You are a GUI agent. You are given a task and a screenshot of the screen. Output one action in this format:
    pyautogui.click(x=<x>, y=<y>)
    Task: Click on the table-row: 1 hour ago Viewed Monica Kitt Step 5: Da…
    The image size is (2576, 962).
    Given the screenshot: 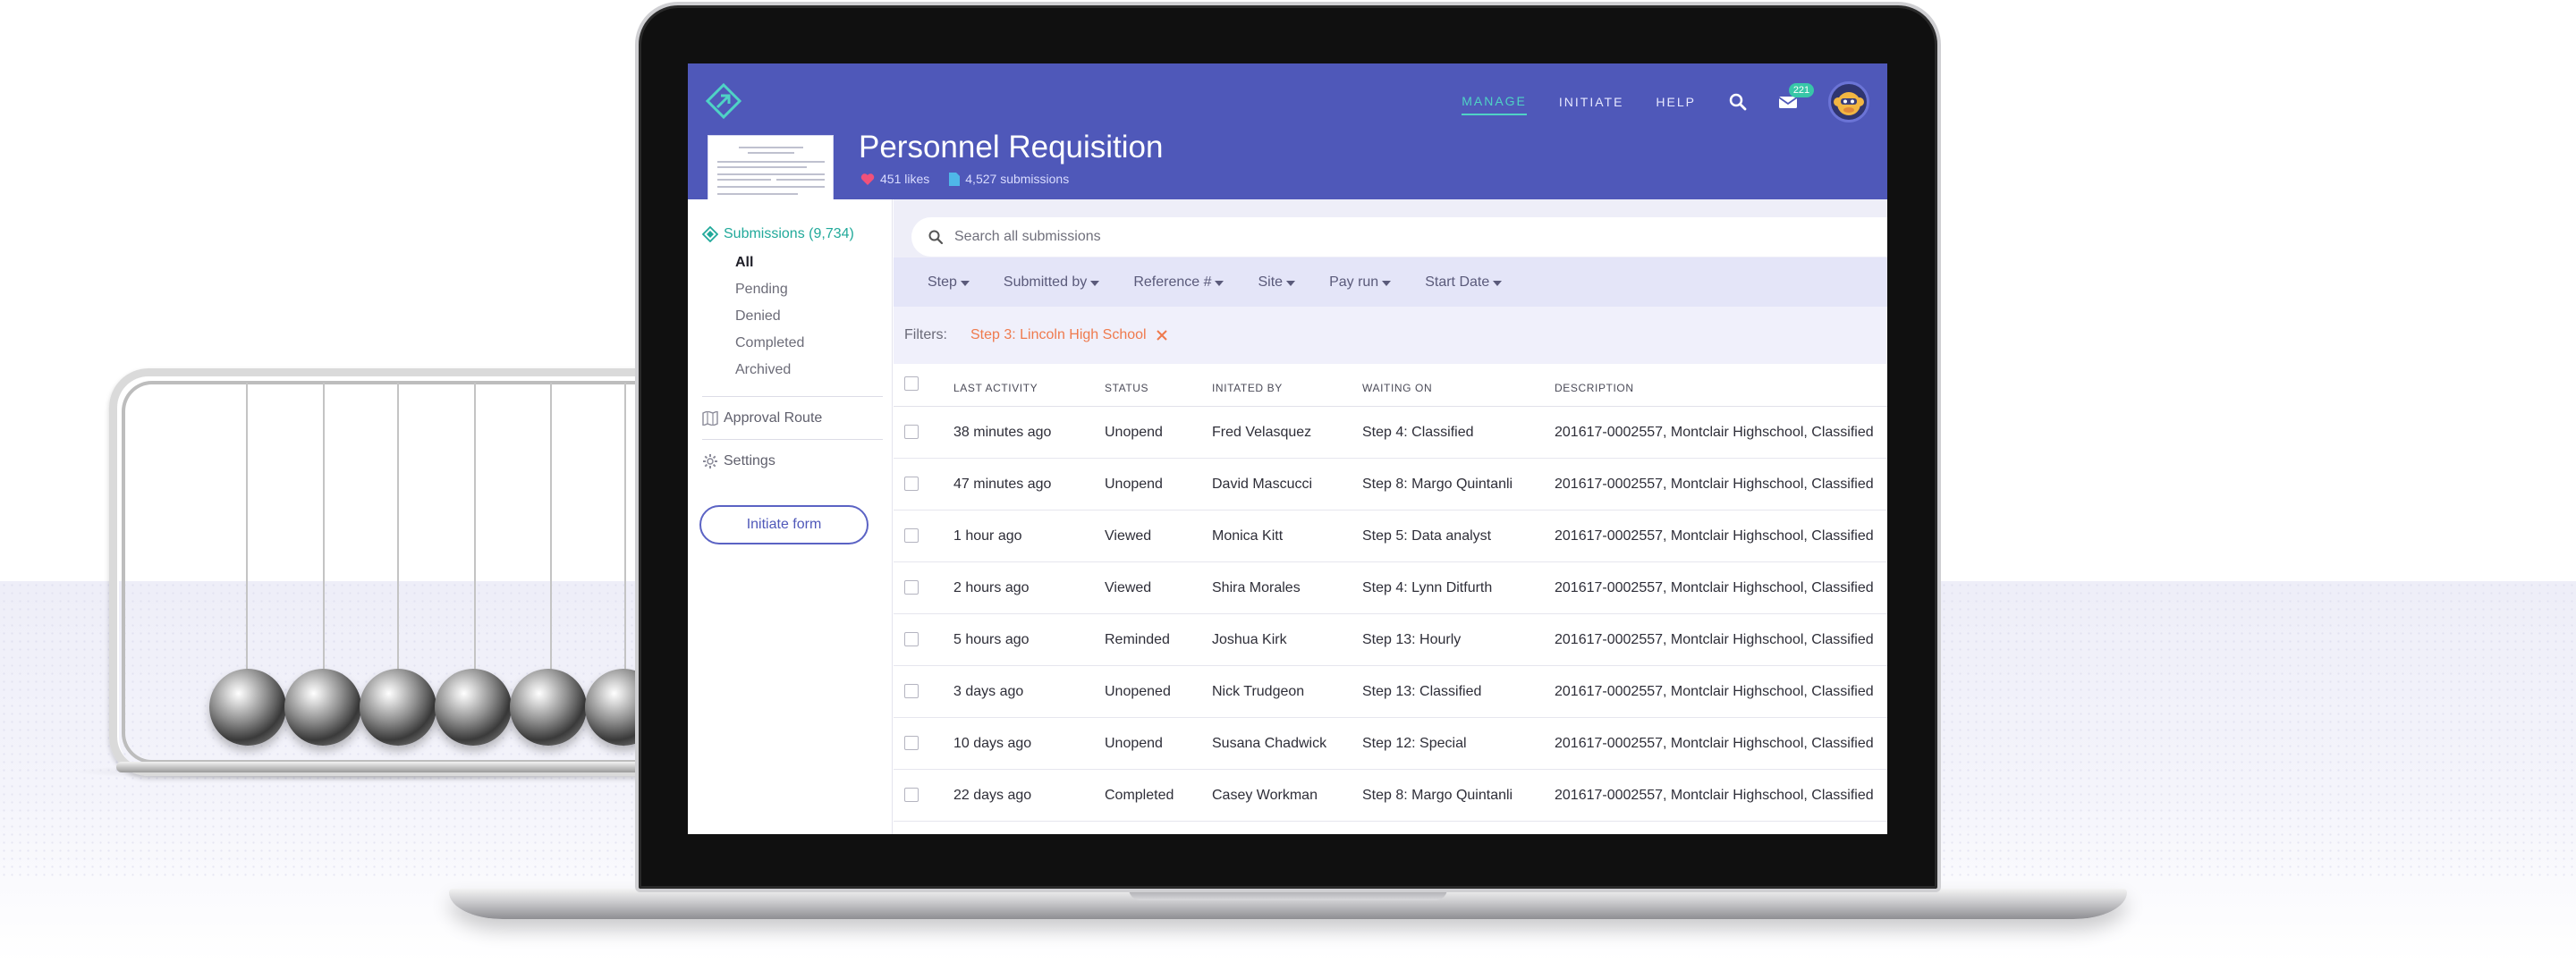 What is the action you would take?
    pyautogui.click(x=1390, y=536)
    